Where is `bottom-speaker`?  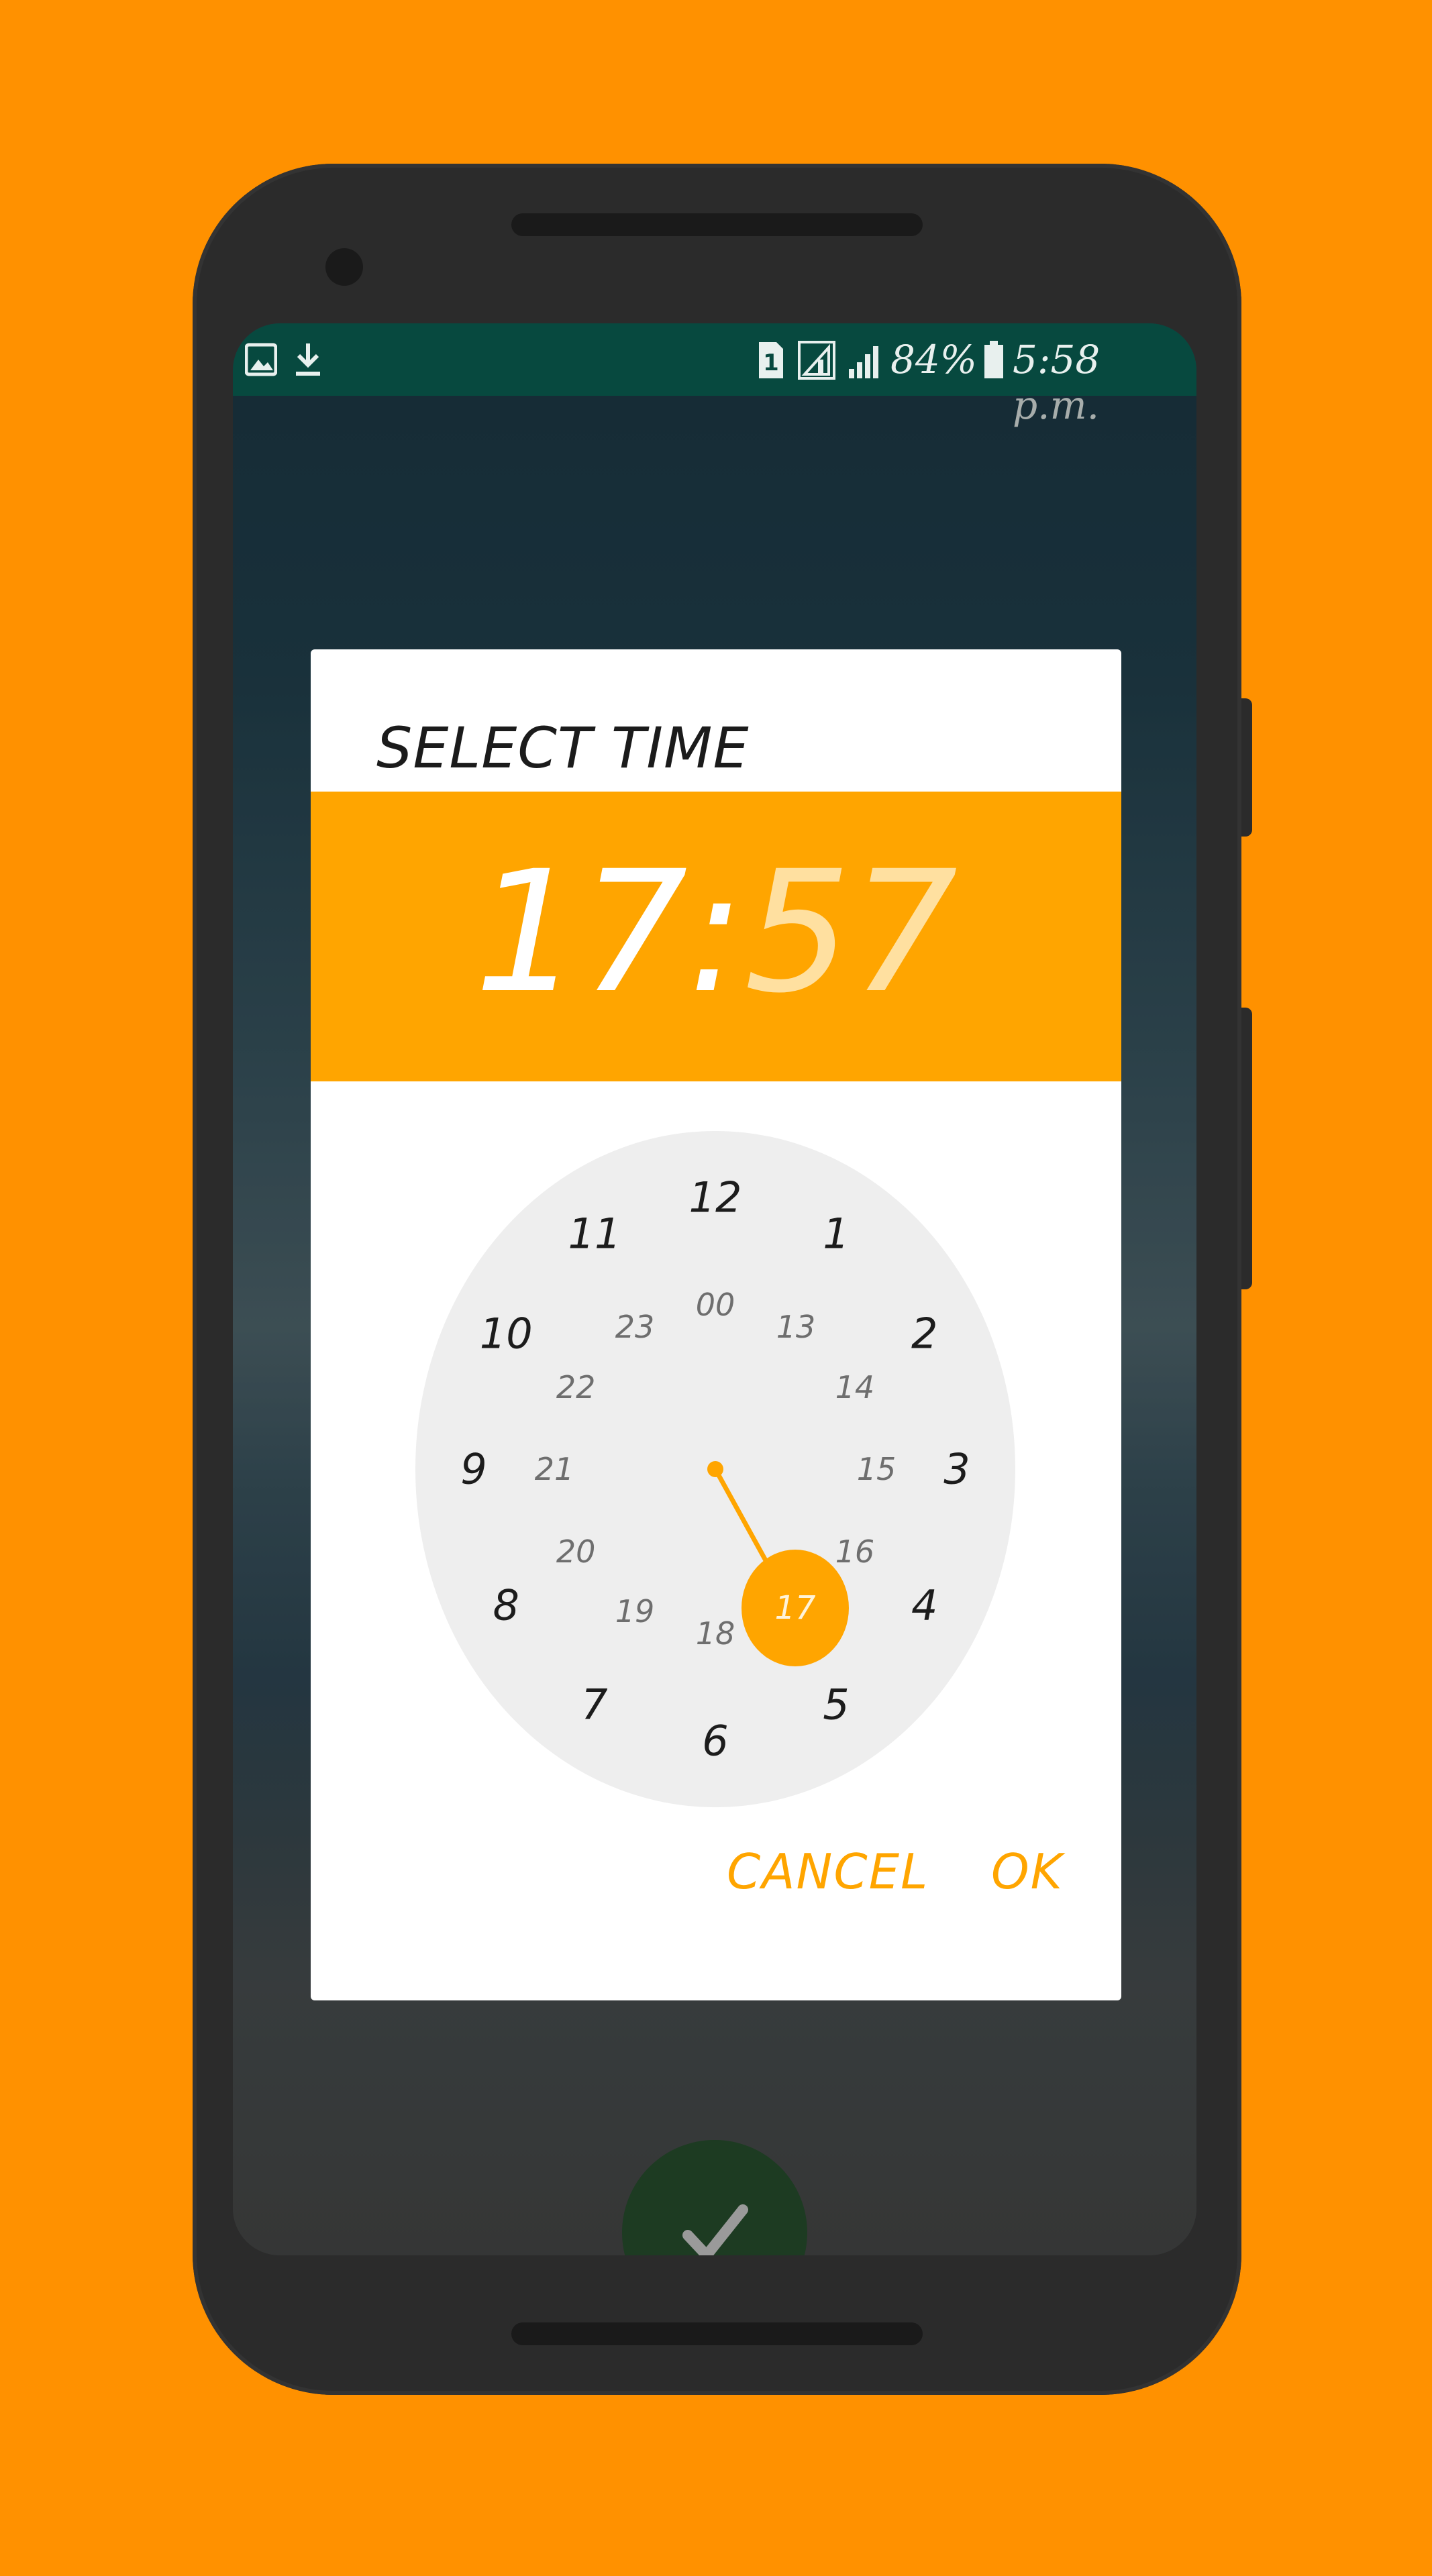 bottom-speaker is located at coordinates (717, 2333).